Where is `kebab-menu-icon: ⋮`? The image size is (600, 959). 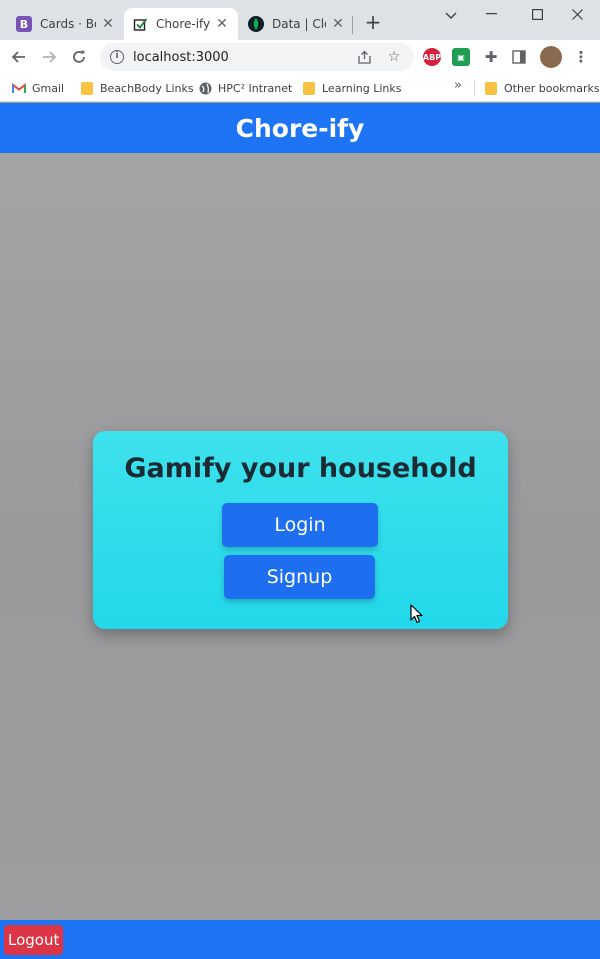
kebab-menu-icon: ⋮ is located at coordinates (581, 57).